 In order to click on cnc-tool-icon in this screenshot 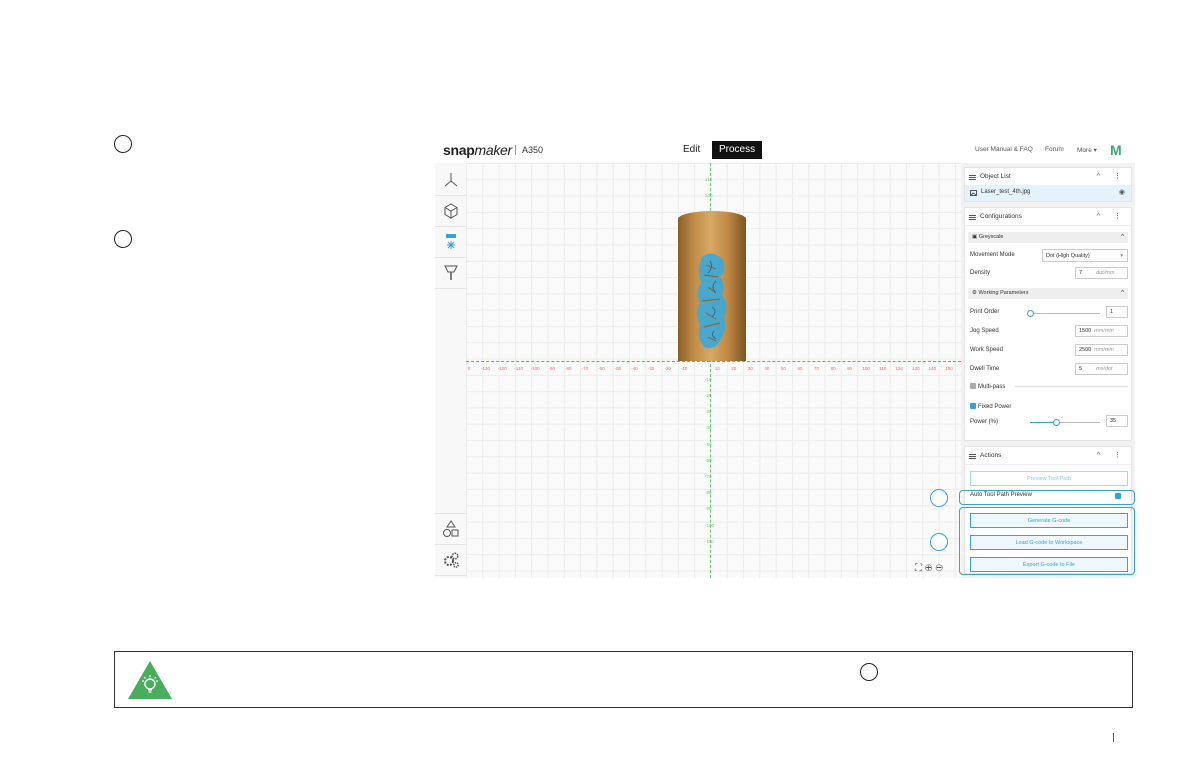, I will do `click(450, 273)`.